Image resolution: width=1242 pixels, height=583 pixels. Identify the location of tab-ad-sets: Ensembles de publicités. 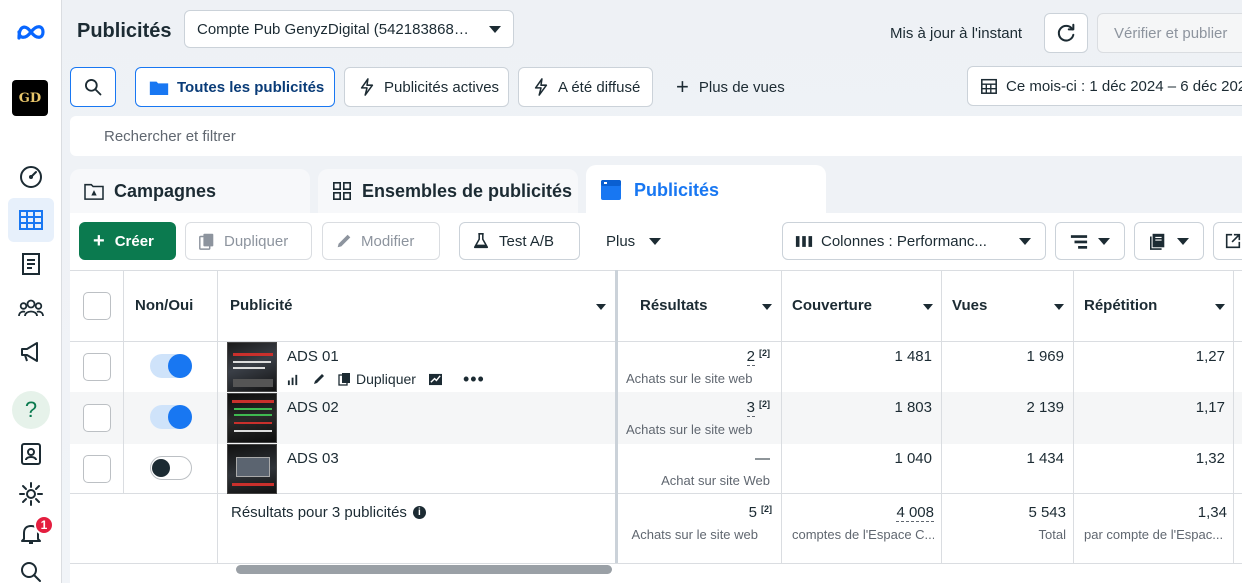
(448, 191).